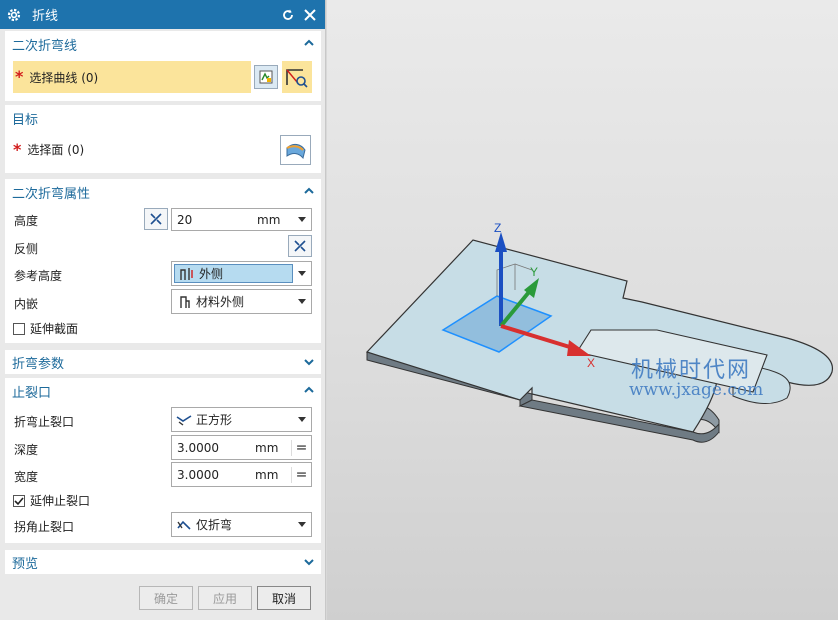  What do you see at coordinates (211, 274) in the screenshot?
I see `ref-height-value: 外侧` at bounding box center [211, 274].